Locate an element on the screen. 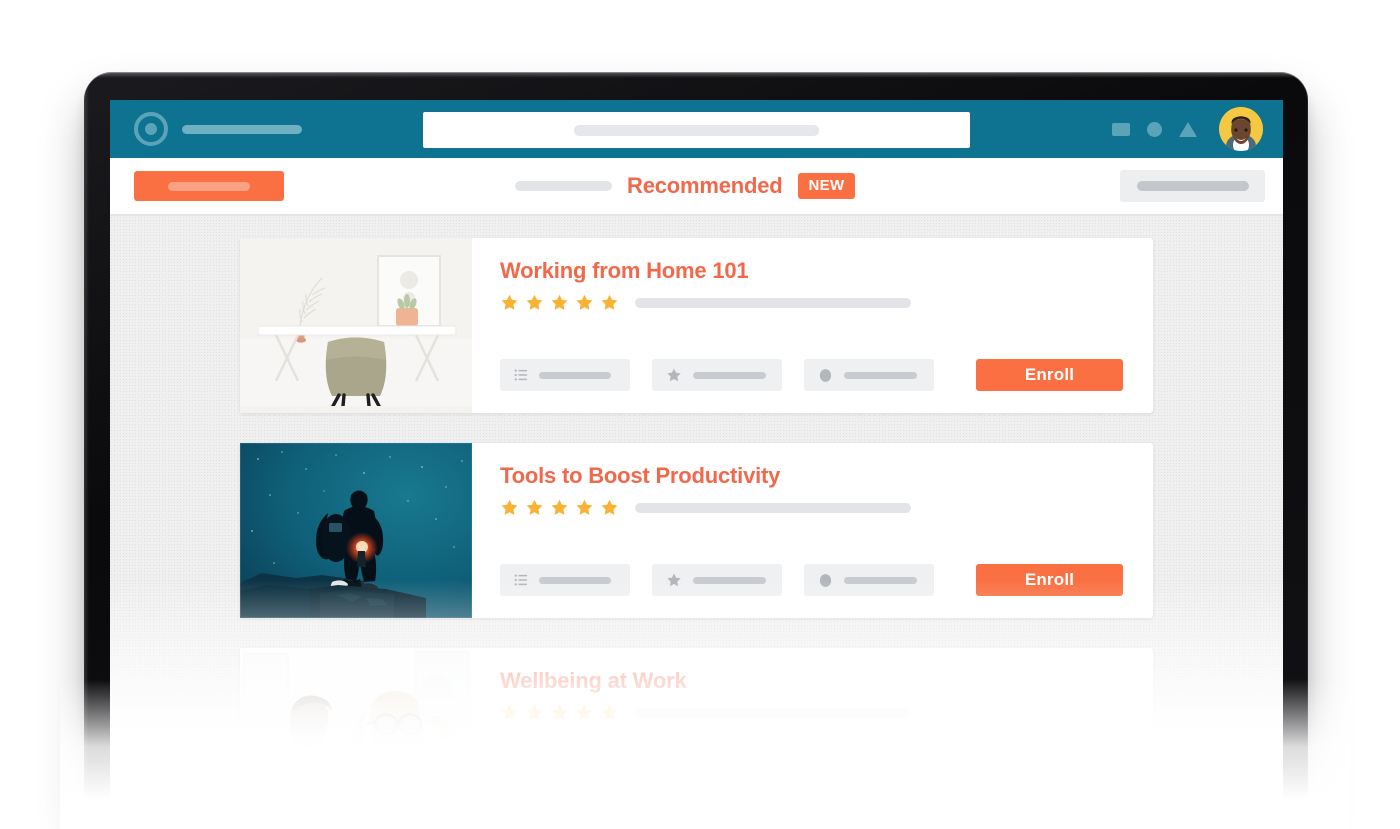 This screenshot has height=829, width=1400. search-bar is located at coordinates (696, 130).